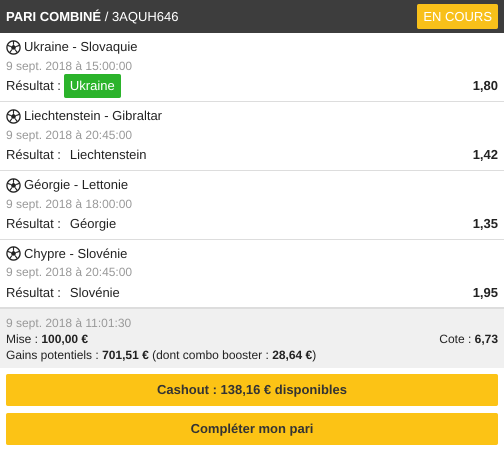  What do you see at coordinates (92, 17) in the screenshot?
I see `bet-title: PARI COMBINÉ / 3AQUH646` at bounding box center [92, 17].